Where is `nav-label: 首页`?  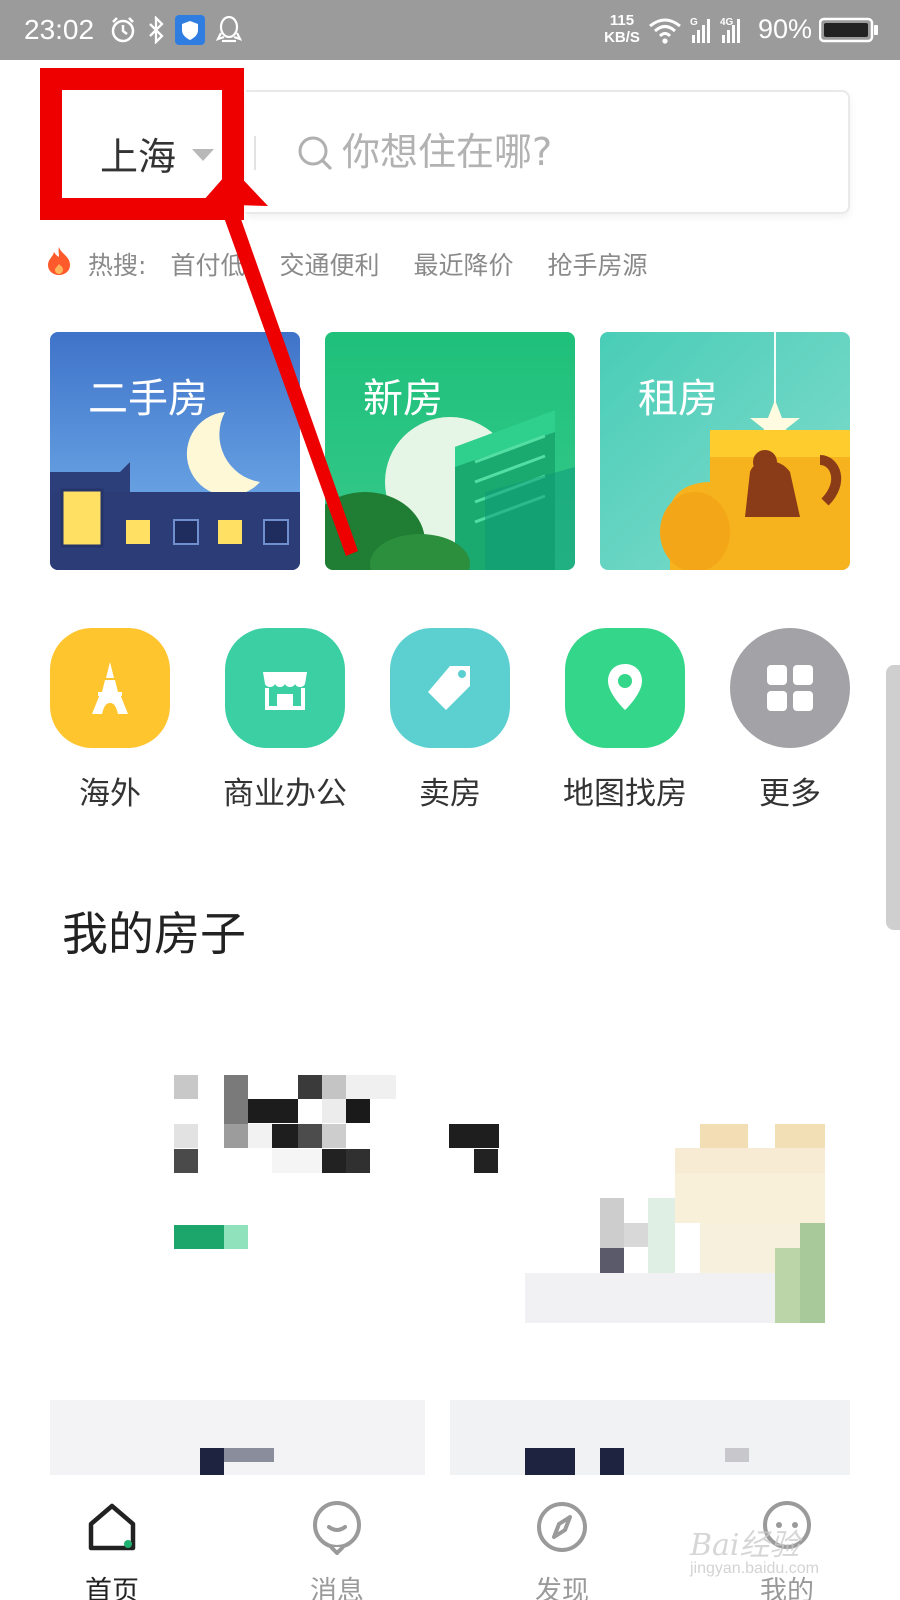 nav-label: 首页 is located at coordinates (112, 1588).